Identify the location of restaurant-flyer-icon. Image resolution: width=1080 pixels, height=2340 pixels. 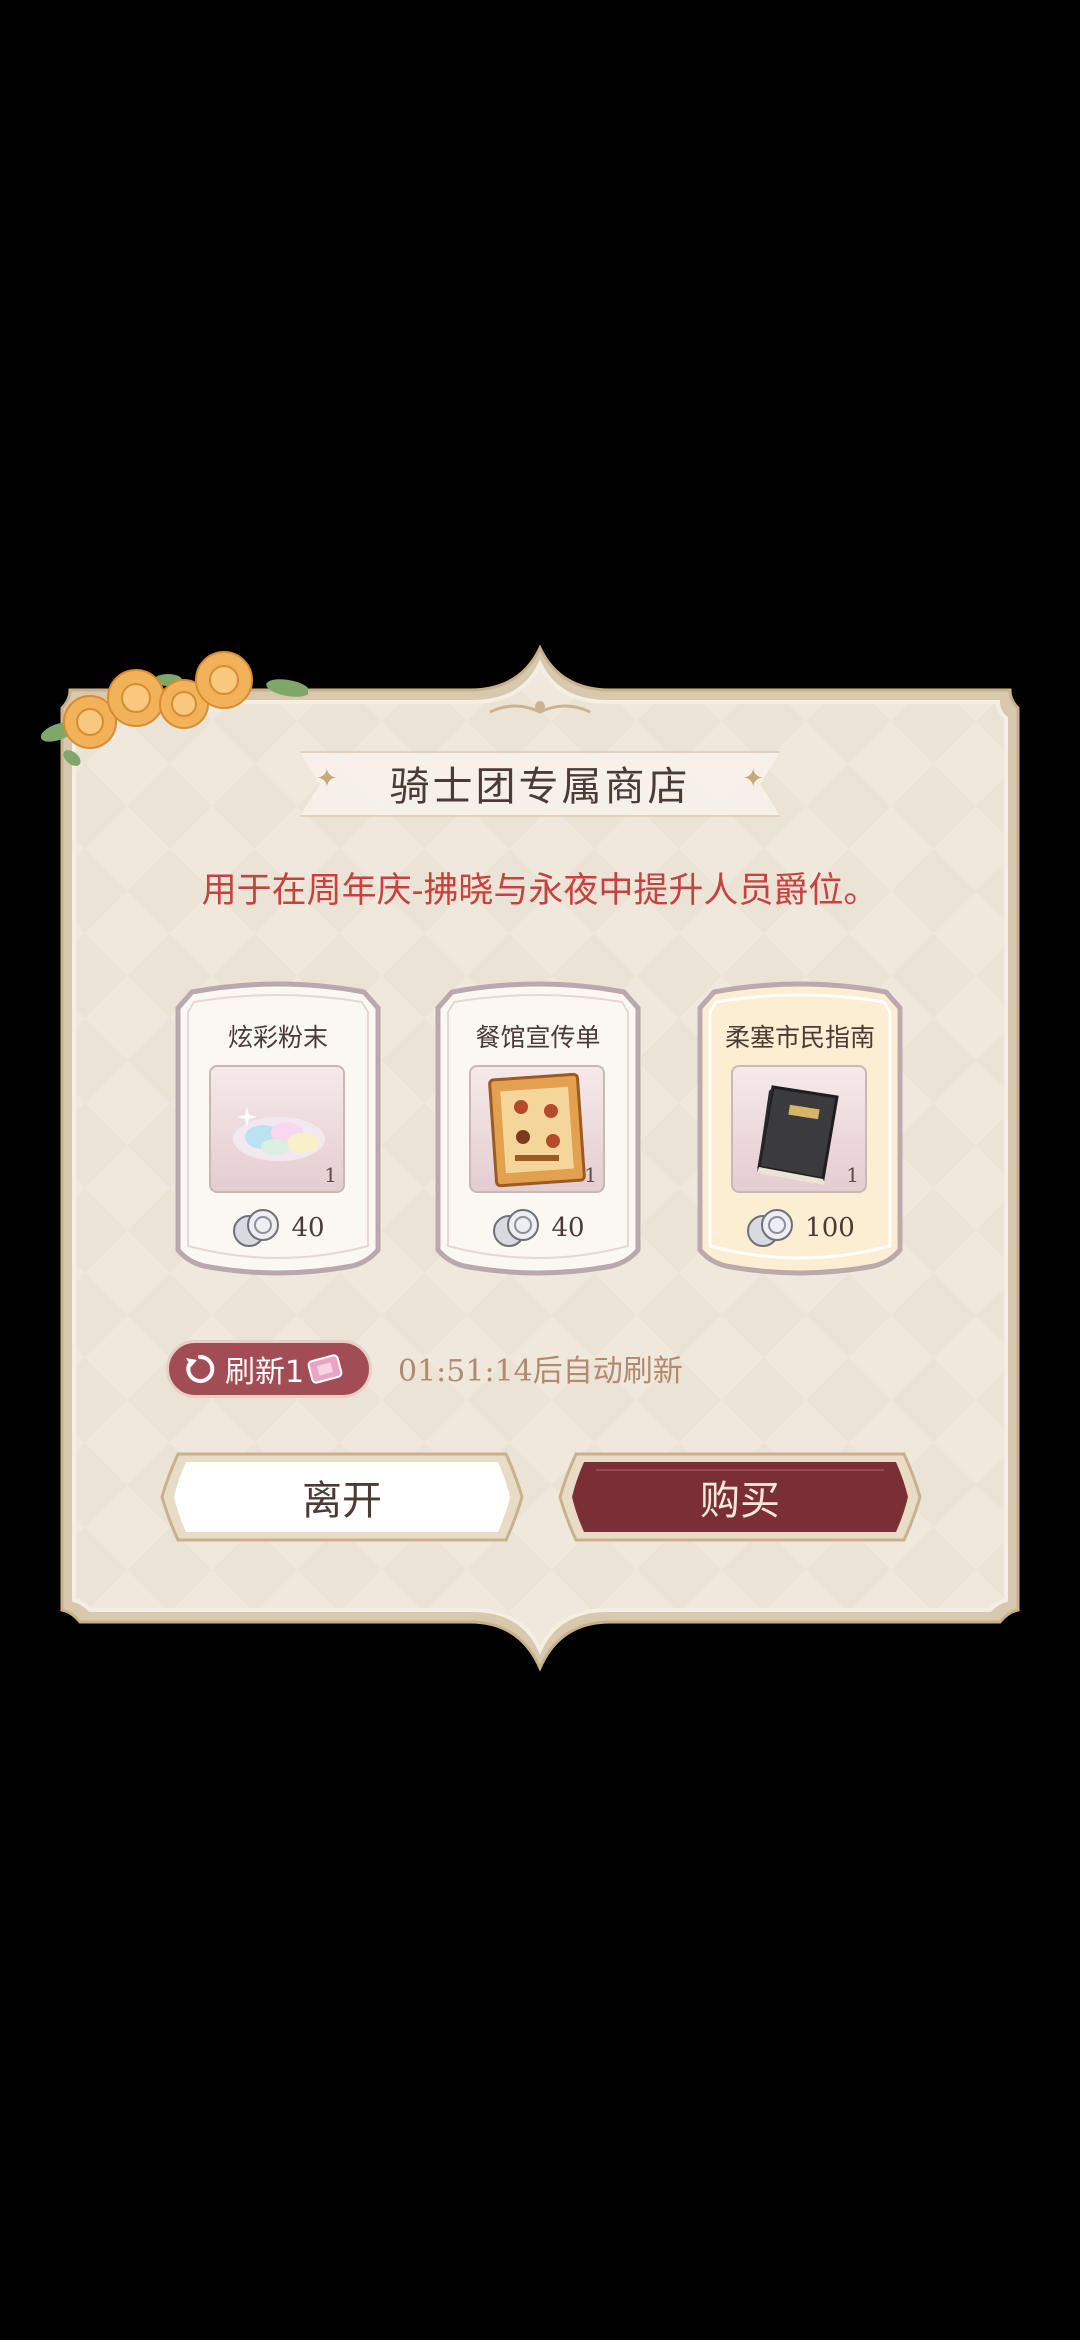
(537, 1130).